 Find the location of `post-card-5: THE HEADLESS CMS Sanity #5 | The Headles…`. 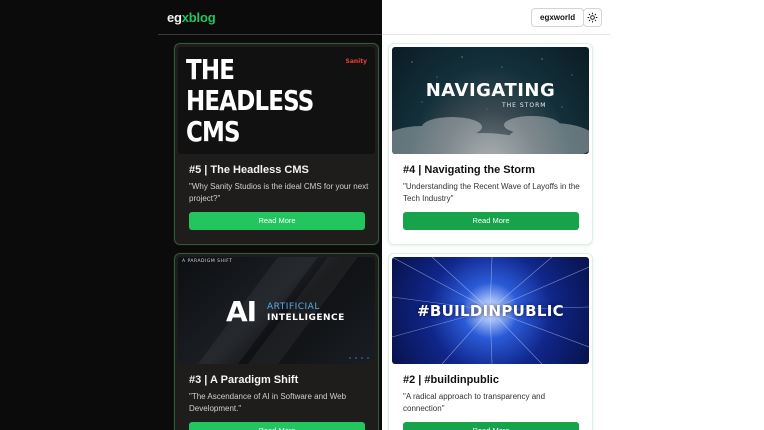

post-card-5: THE HEADLESS CMS Sanity #5 | The Headles… is located at coordinates (276, 144).